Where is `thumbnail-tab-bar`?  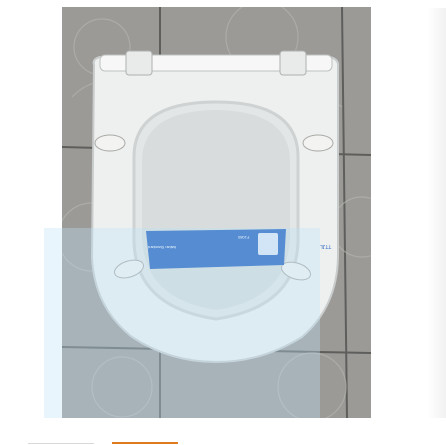 thumbnail-tab-bar is located at coordinates (223, 437).